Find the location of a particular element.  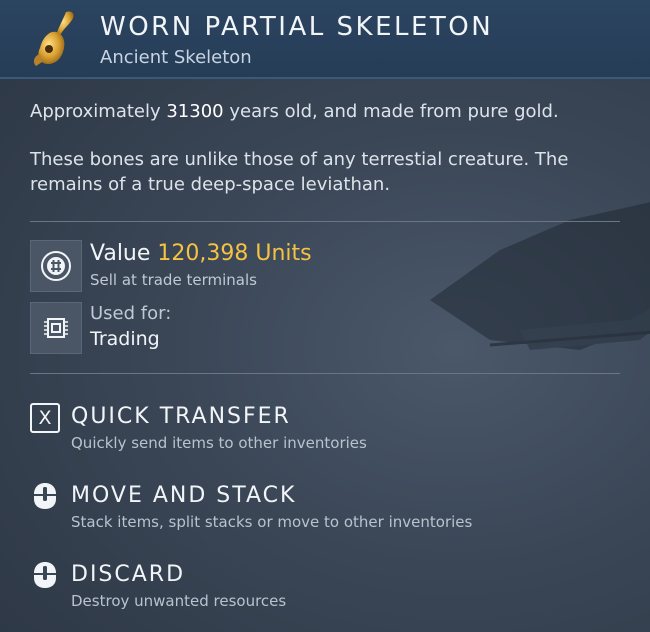

move-and-stack-action: MOVE AND STACK is located at coordinates (183, 495).